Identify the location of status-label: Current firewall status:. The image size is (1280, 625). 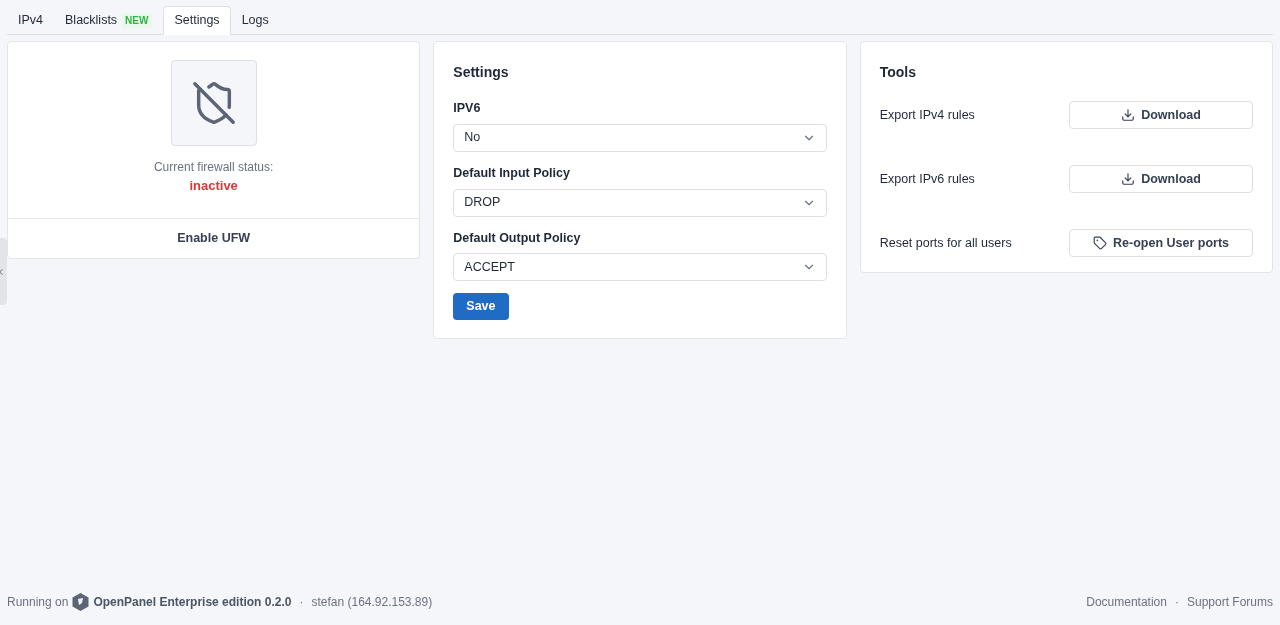
(213, 167).